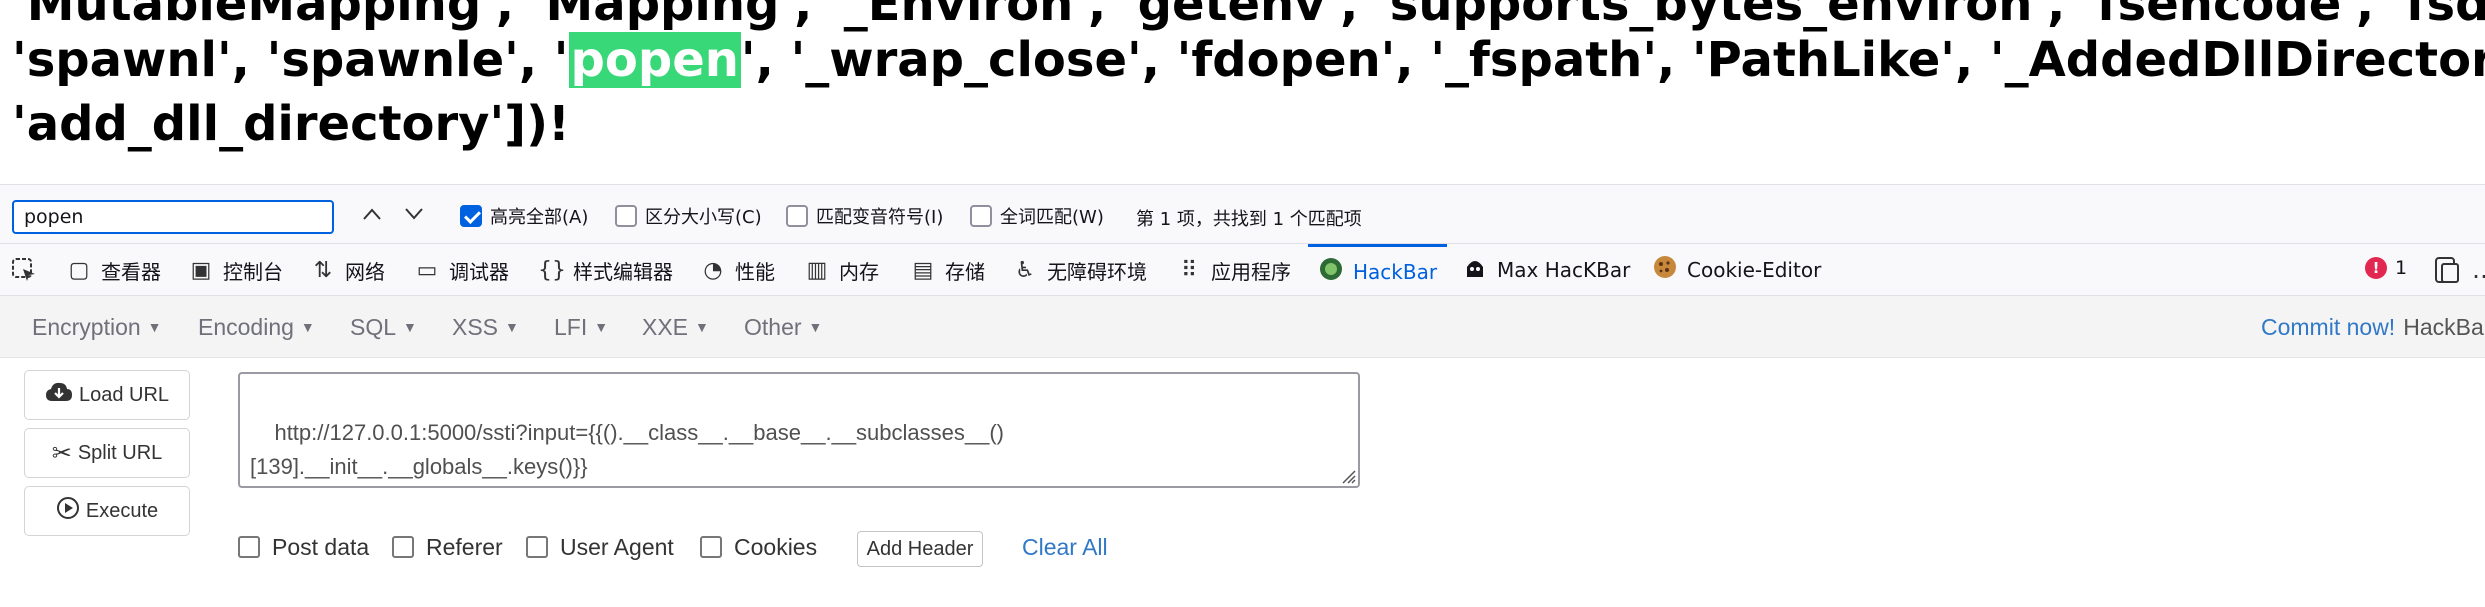 The image size is (2485, 607). I want to click on button-label: Execute, so click(122, 510).